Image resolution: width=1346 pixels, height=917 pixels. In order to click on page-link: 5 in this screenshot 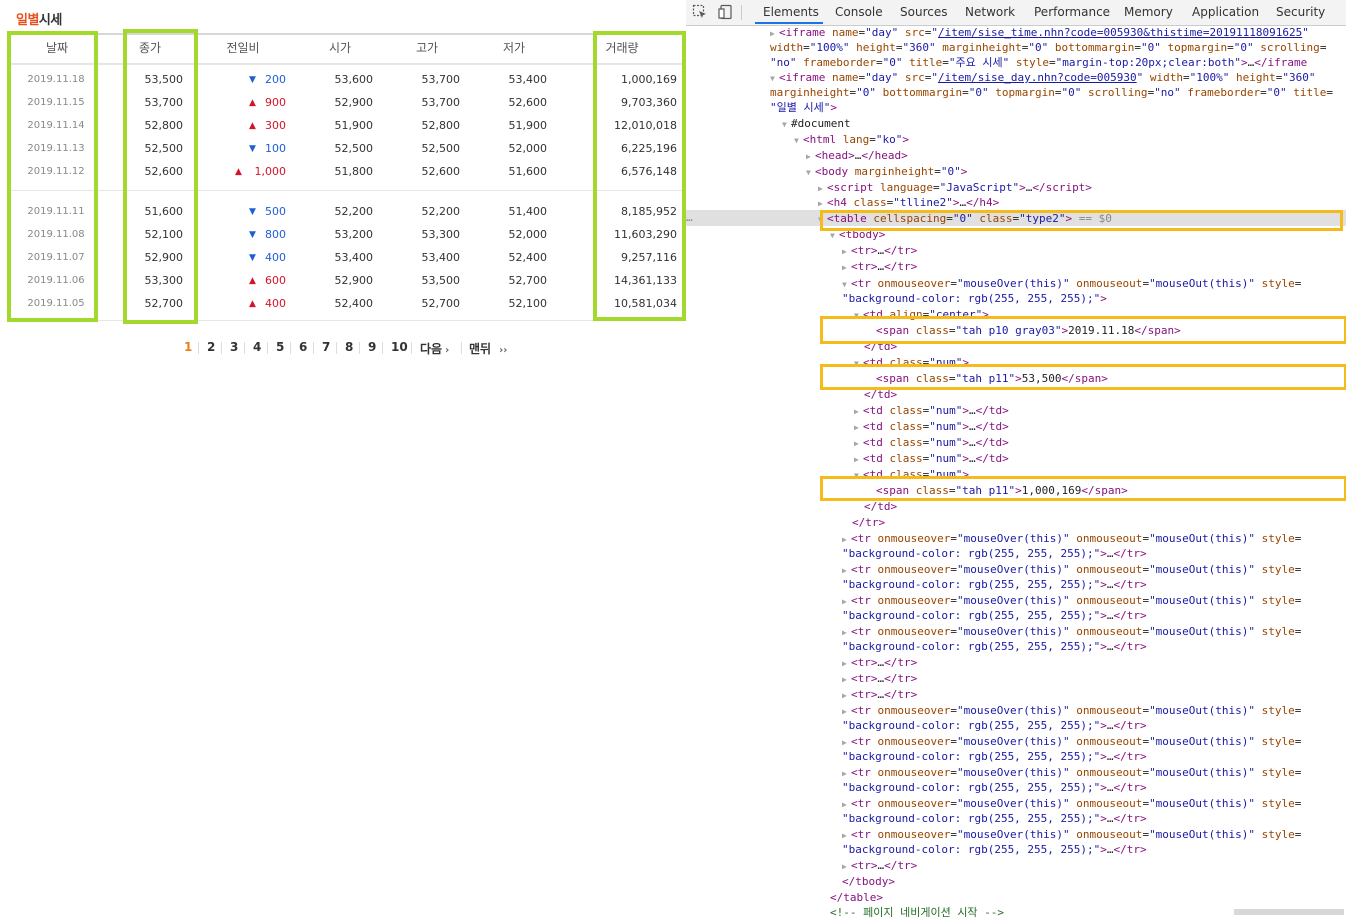, I will do `click(280, 347)`.